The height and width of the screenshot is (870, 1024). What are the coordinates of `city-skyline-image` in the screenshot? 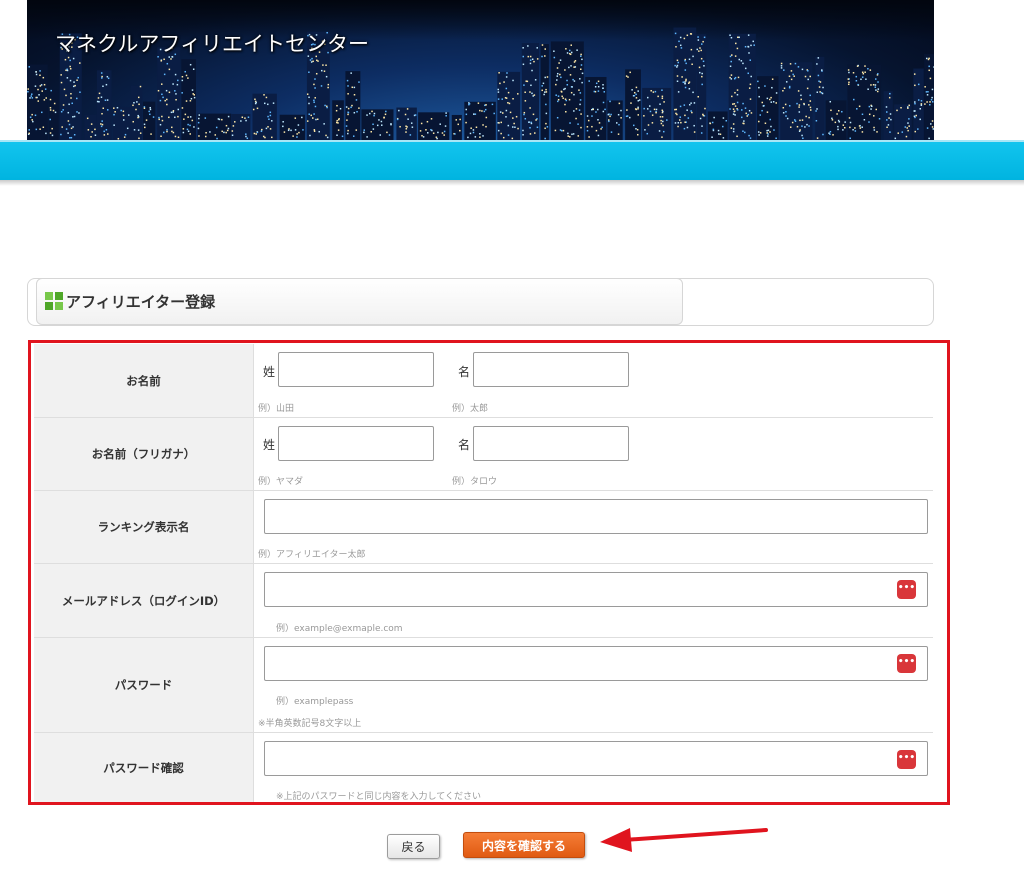 It's located at (480, 83).